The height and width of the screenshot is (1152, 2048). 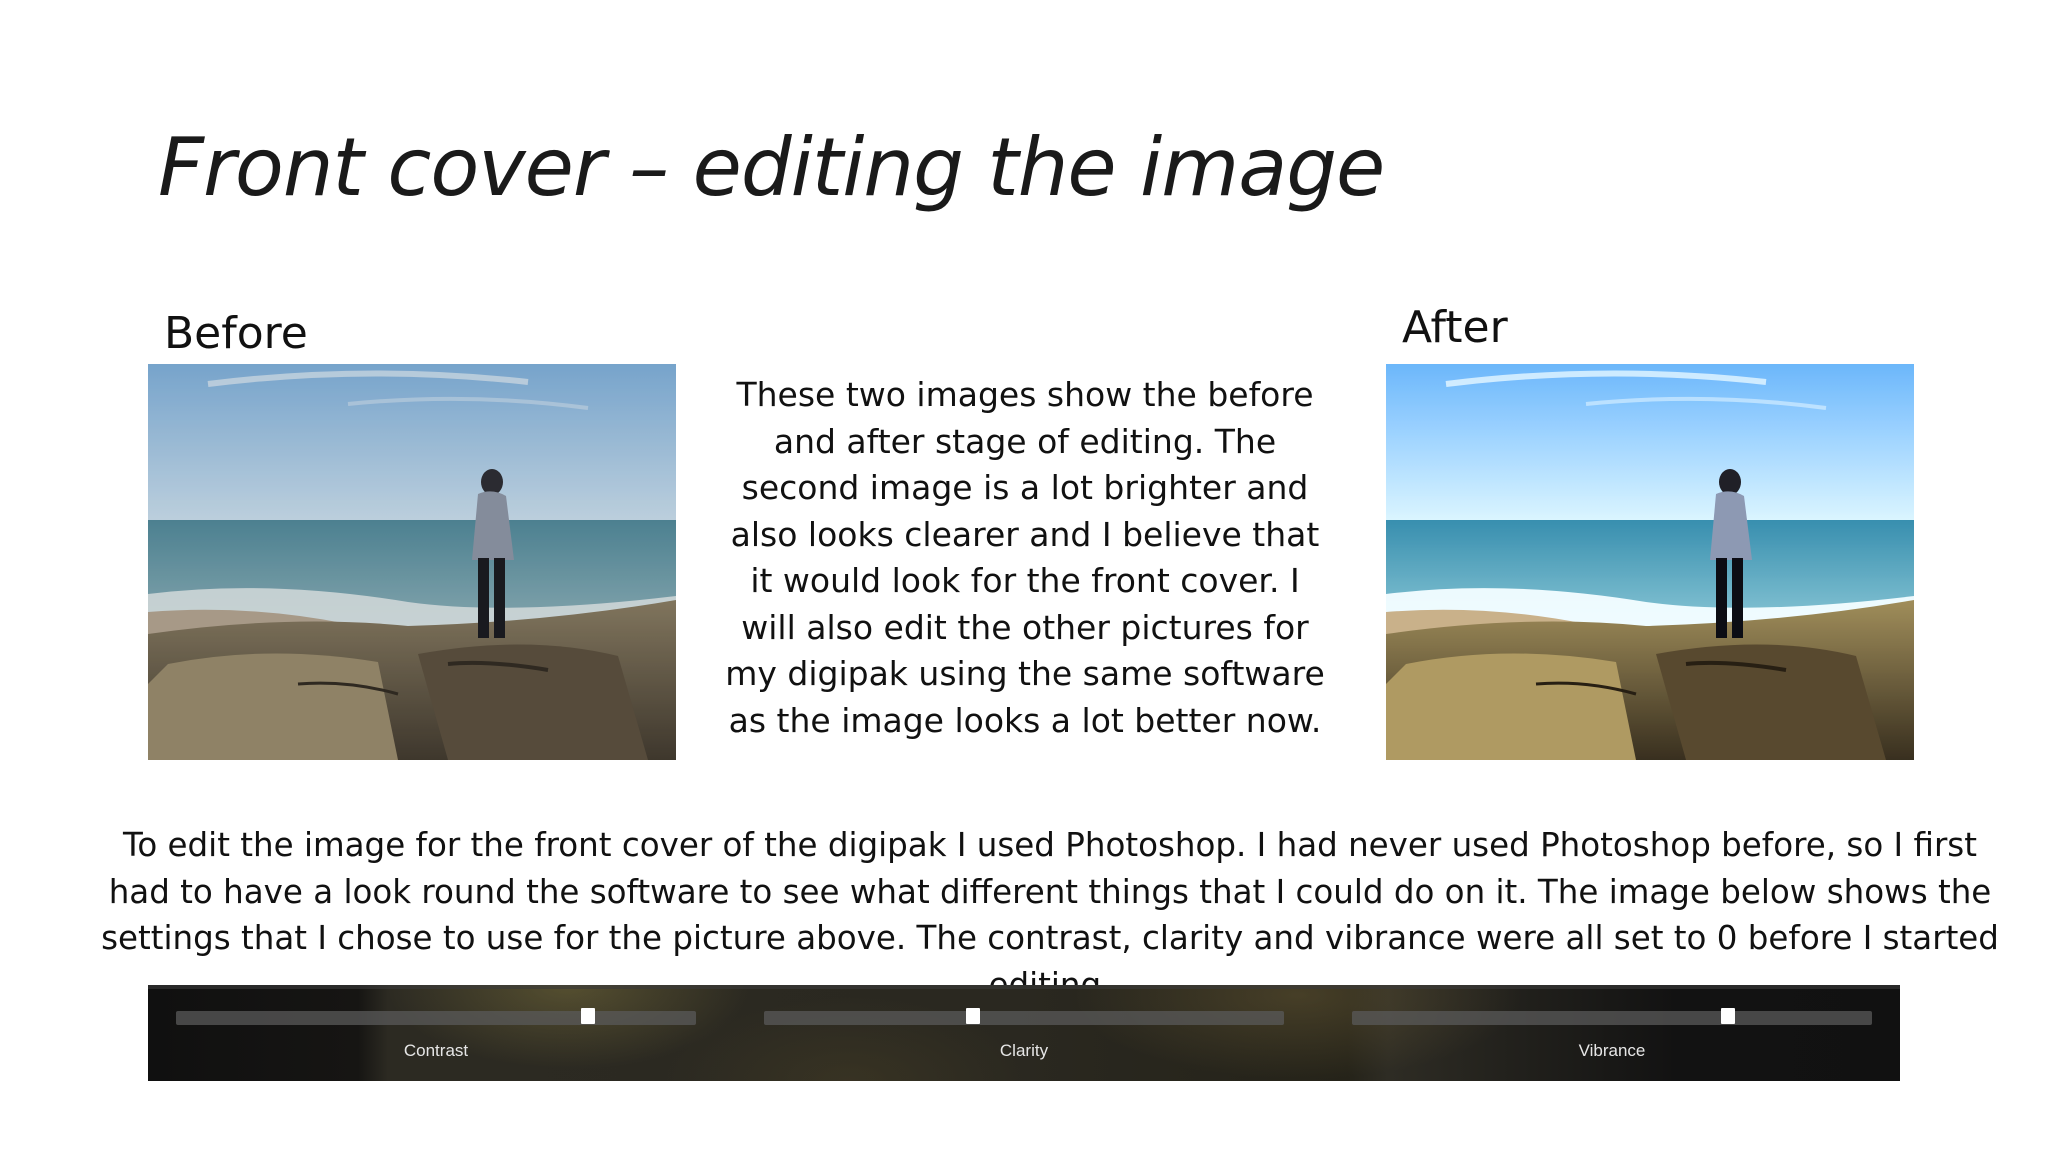 I want to click on after-photo, so click(x=1650, y=562).